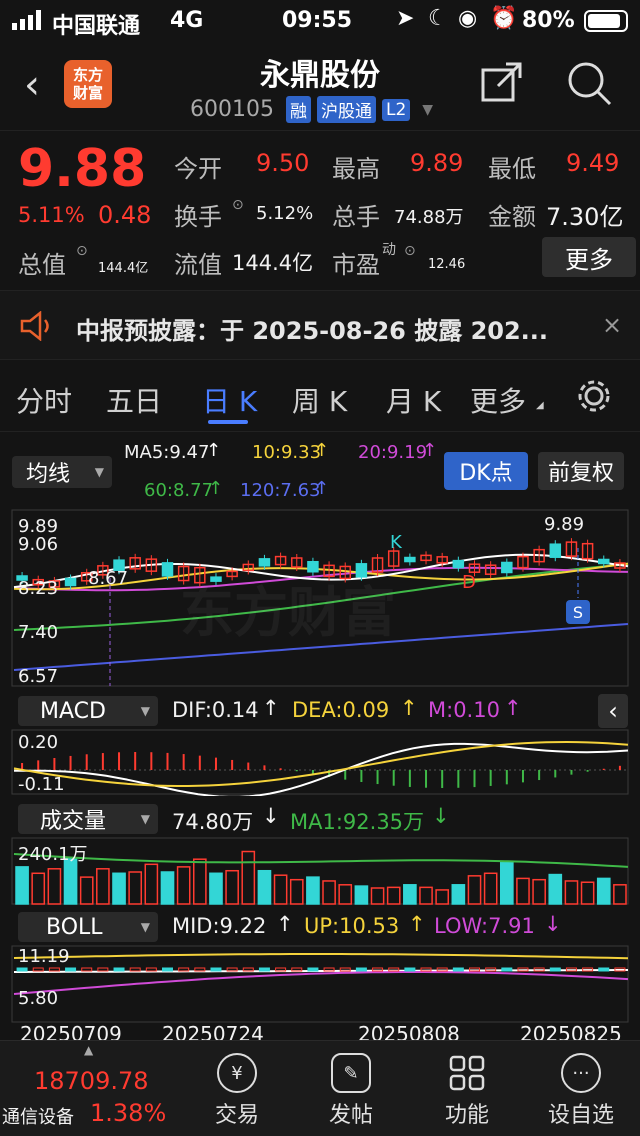 Image resolution: width=640 pixels, height=1136 pixels. Describe the element at coordinates (466, 1115) in the screenshot. I see `functions-label: 功能` at that location.